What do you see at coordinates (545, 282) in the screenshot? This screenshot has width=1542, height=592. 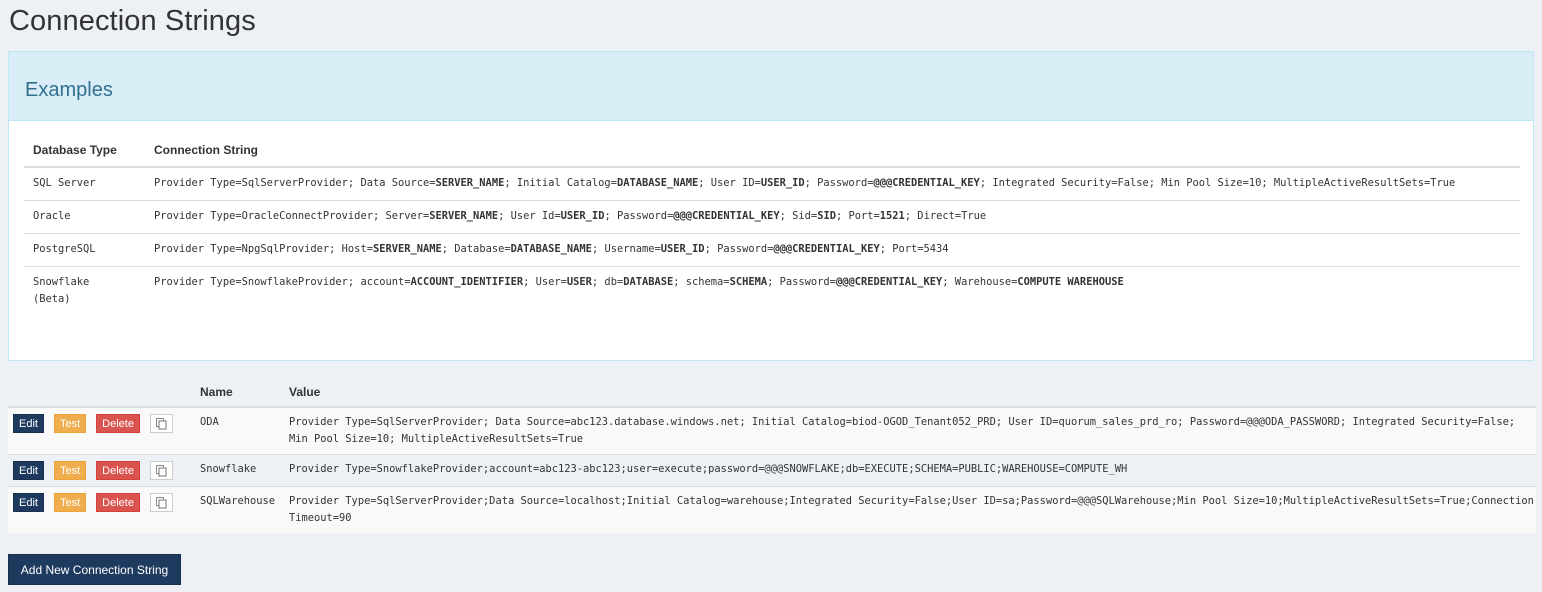 I see `connection-string-text: ; User=` at bounding box center [545, 282].